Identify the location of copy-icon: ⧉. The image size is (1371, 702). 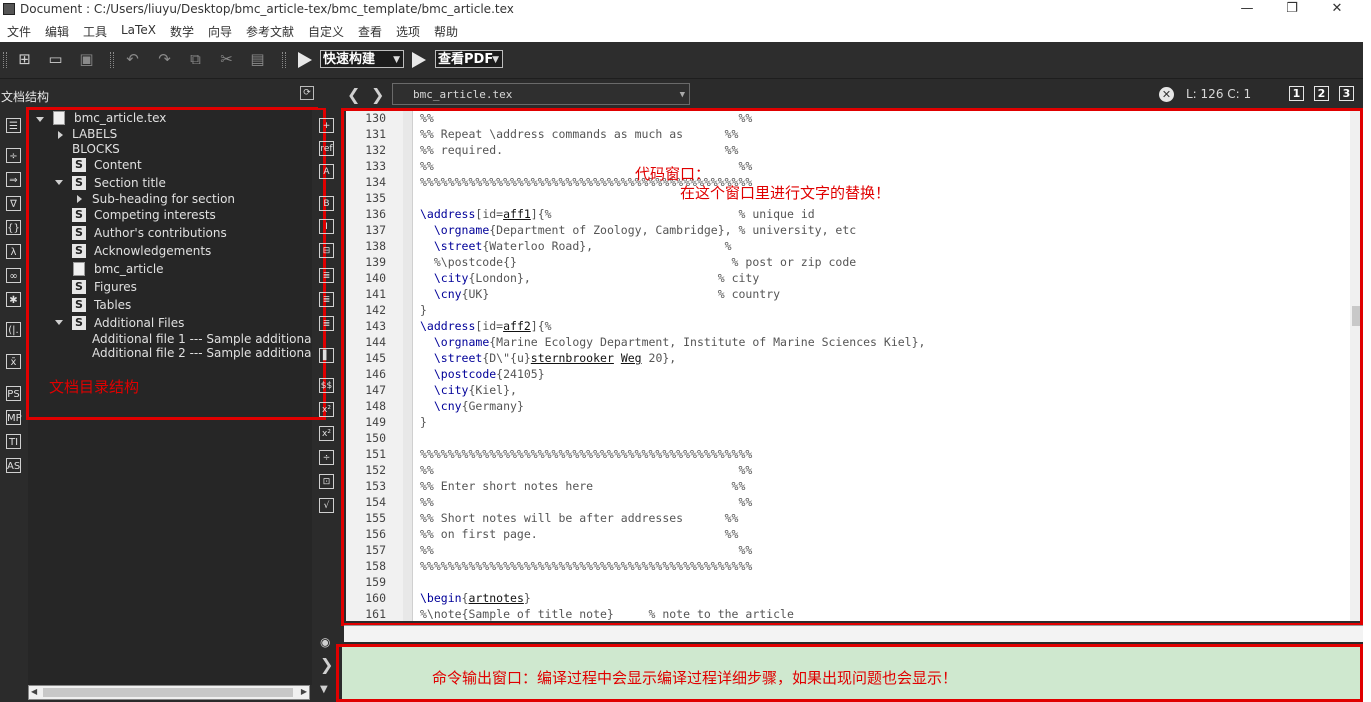
(195, 59).